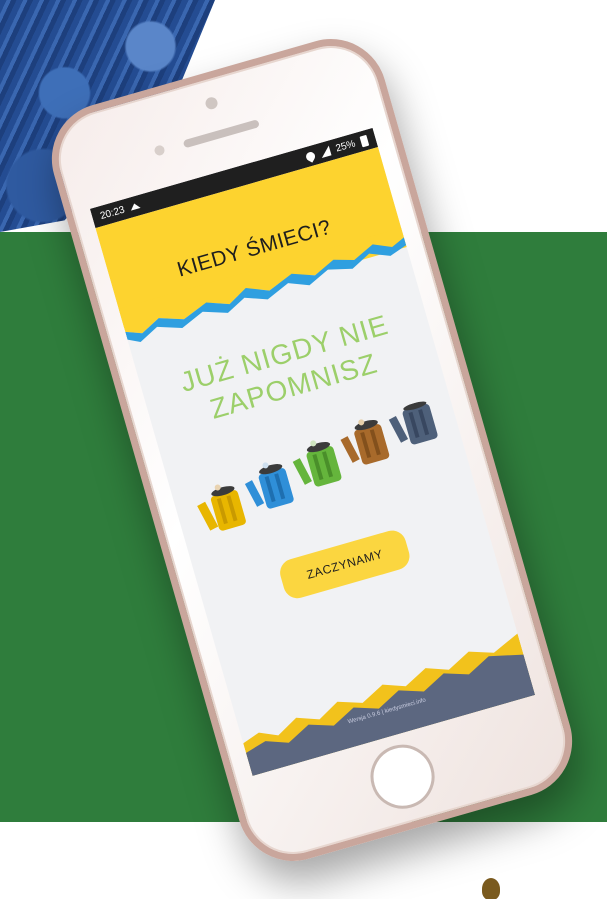 The height and width of the screenshot is (899, 607). Describe the element at coordinates (269, 485) in the screenshot. I see `blue-bin-icon` at that location.